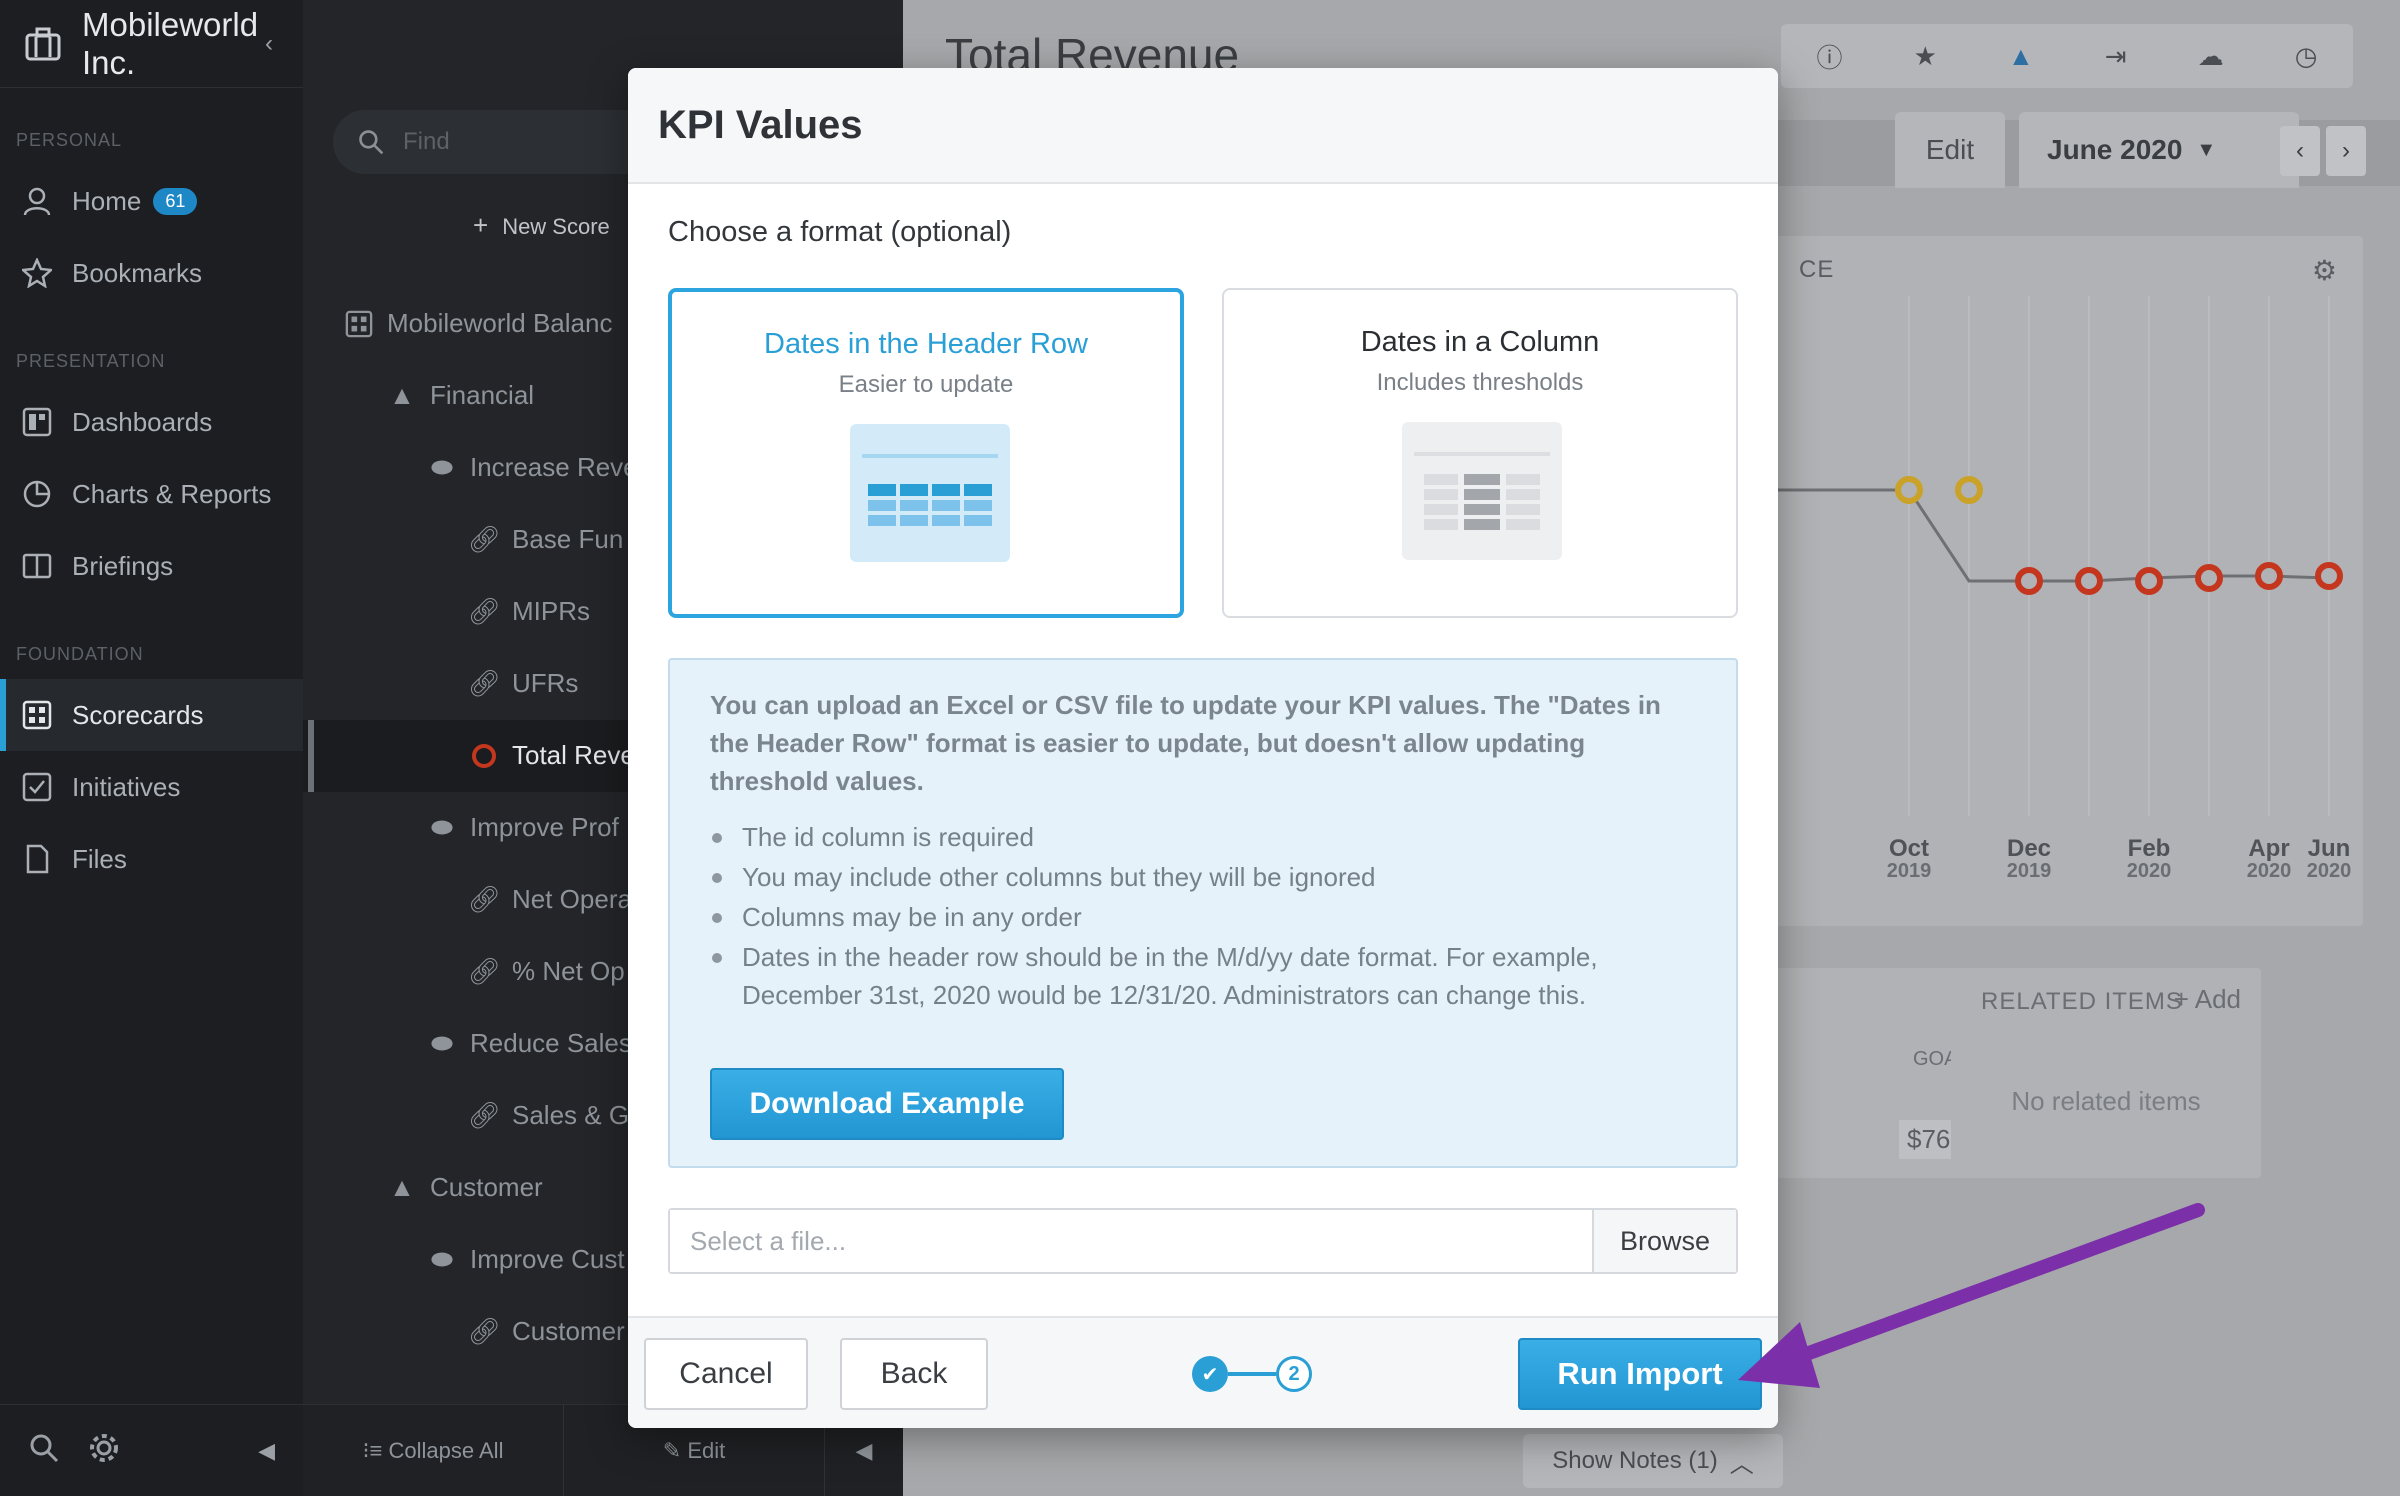 The width and height of the screenshot is (2400, 1496). What do you see at coordinates (1950, 150) in the screenshot?
I see `edit-tab: Edit` at bounding box center [1950, 150].